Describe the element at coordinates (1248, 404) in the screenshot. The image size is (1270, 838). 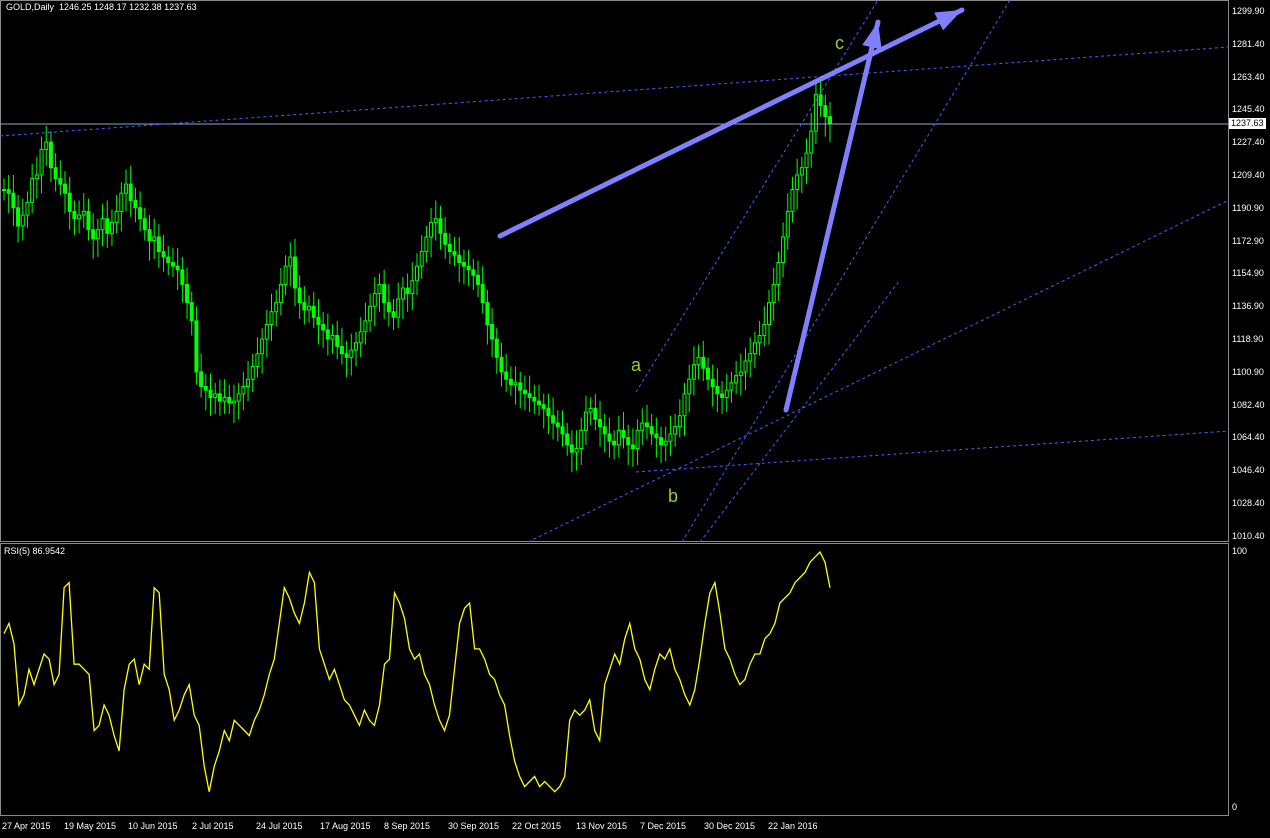
I see `price-axis-label: 1082.40` at that location.